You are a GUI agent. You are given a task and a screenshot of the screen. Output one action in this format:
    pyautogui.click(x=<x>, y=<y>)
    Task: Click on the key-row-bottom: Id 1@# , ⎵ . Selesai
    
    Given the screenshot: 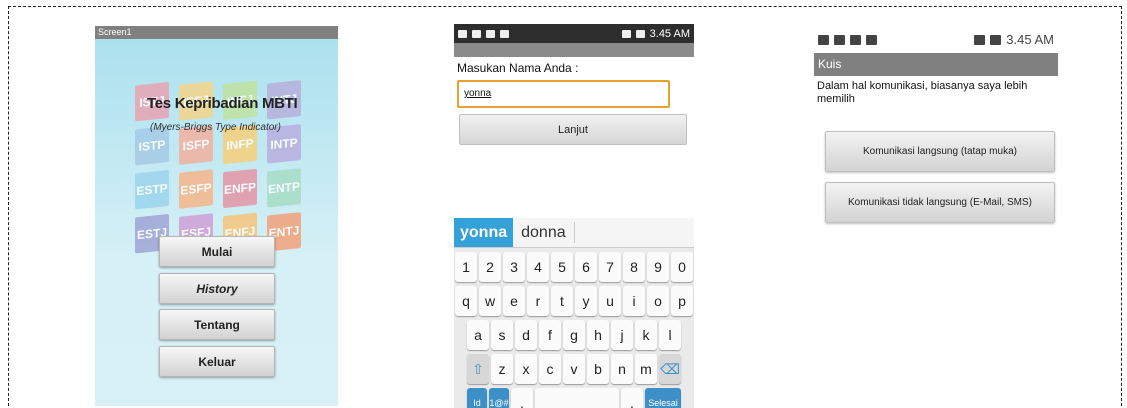 What is the action you would take?
    pyautogui.click(x=574, y=398)
    